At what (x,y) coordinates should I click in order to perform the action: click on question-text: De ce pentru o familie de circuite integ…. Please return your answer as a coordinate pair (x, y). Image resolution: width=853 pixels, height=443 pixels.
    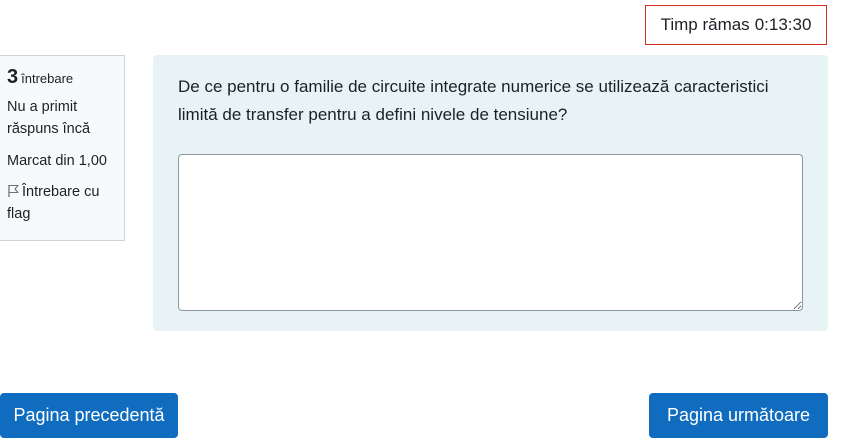
    Looking at the image, I should click on (473, 100).